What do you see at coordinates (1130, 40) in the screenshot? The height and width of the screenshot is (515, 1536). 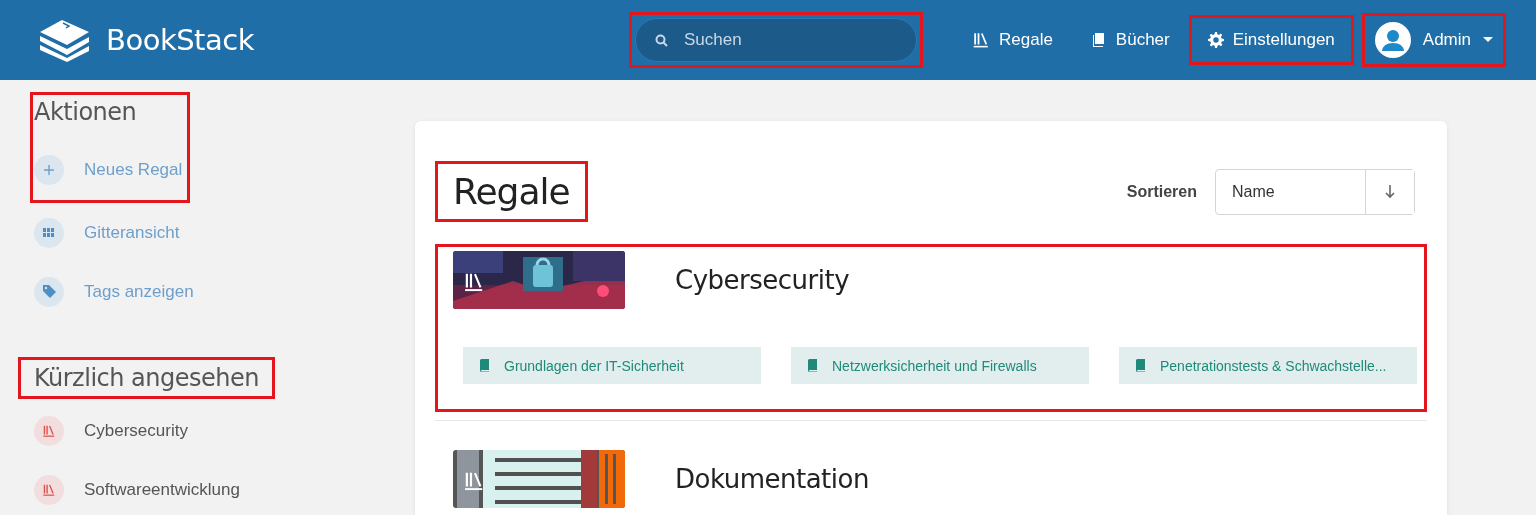 I see `nav-link: Bücher` at bounding box center [1130, 40].